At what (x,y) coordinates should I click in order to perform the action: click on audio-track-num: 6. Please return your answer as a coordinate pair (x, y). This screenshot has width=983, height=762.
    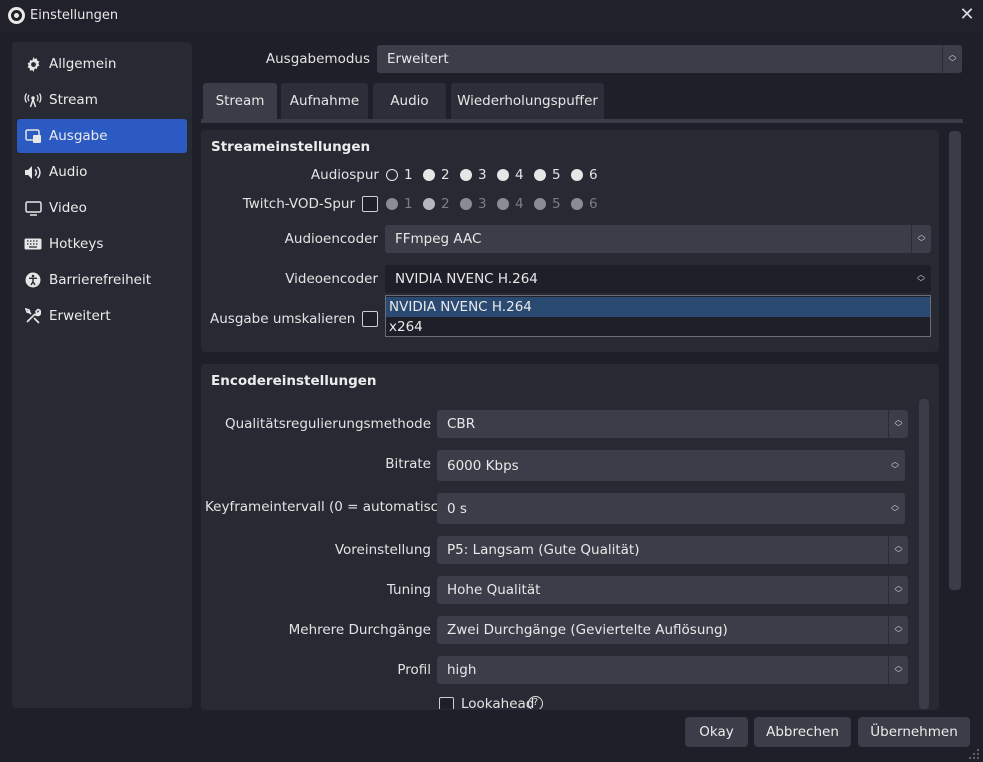
    Looking at the image, I should click on (593, 175).